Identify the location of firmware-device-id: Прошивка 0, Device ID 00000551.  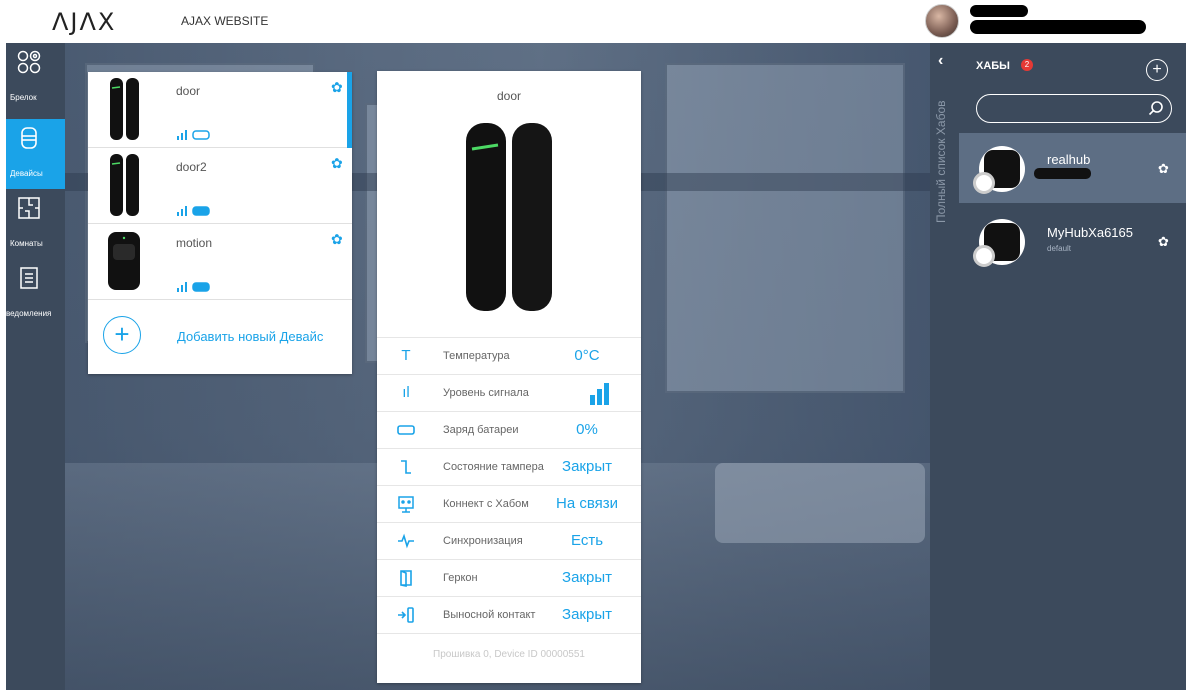
(509, 654).